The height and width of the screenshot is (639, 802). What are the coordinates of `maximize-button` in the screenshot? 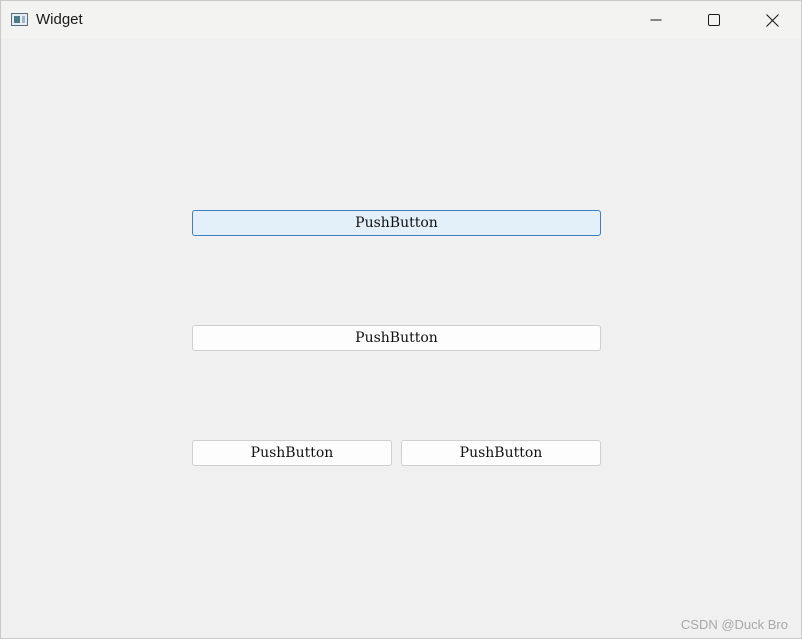 It's located at (714, 20).